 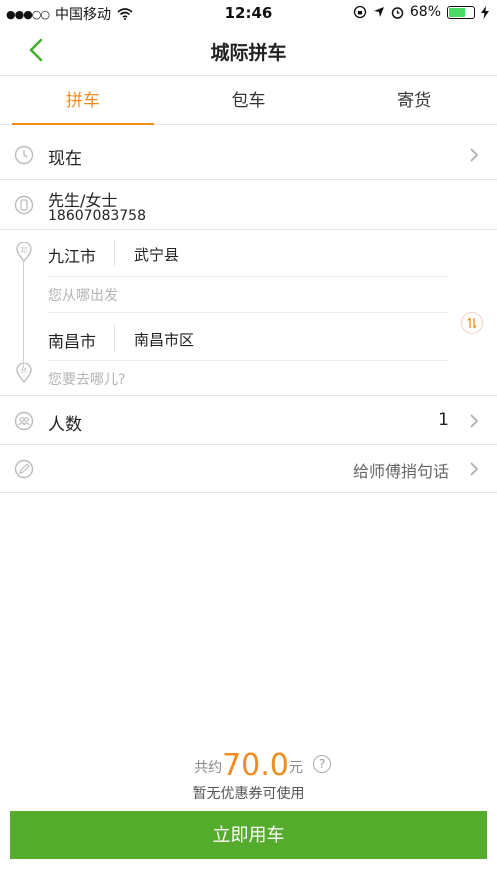 I want to click on contact-row: 先生/女士 18607083758, so click(x=248, y=205).